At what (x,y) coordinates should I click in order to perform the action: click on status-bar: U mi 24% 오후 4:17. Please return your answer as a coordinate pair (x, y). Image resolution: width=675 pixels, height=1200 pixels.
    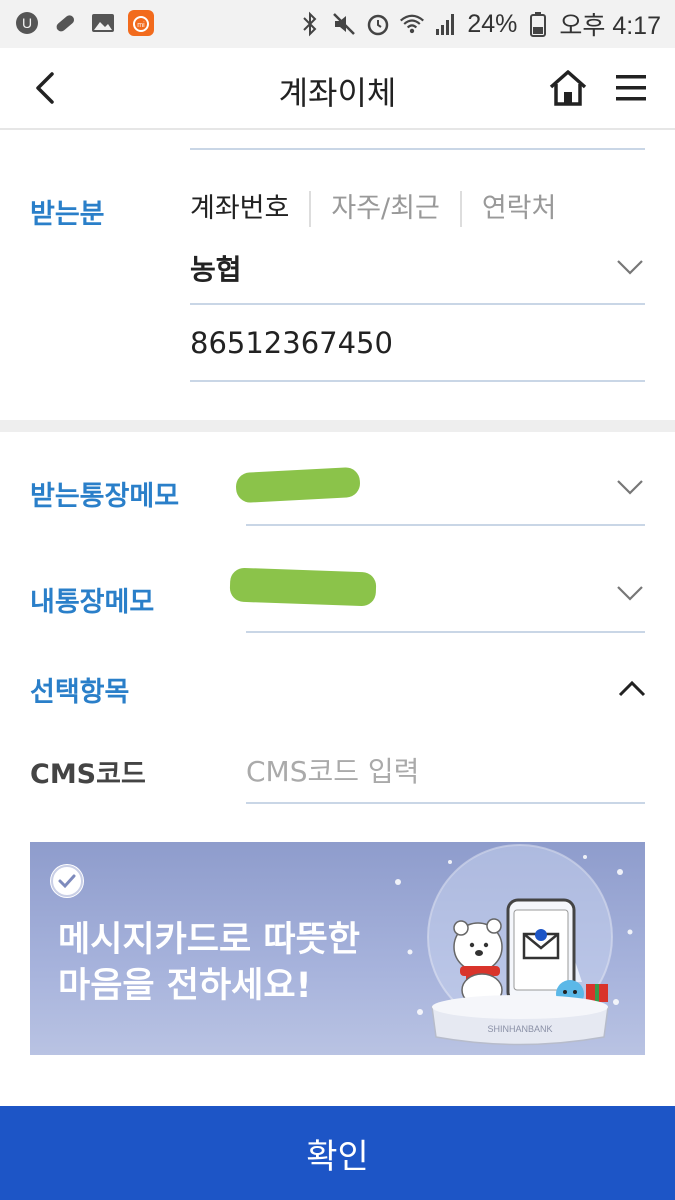
    Looking at the image, I should click on (337, 24).